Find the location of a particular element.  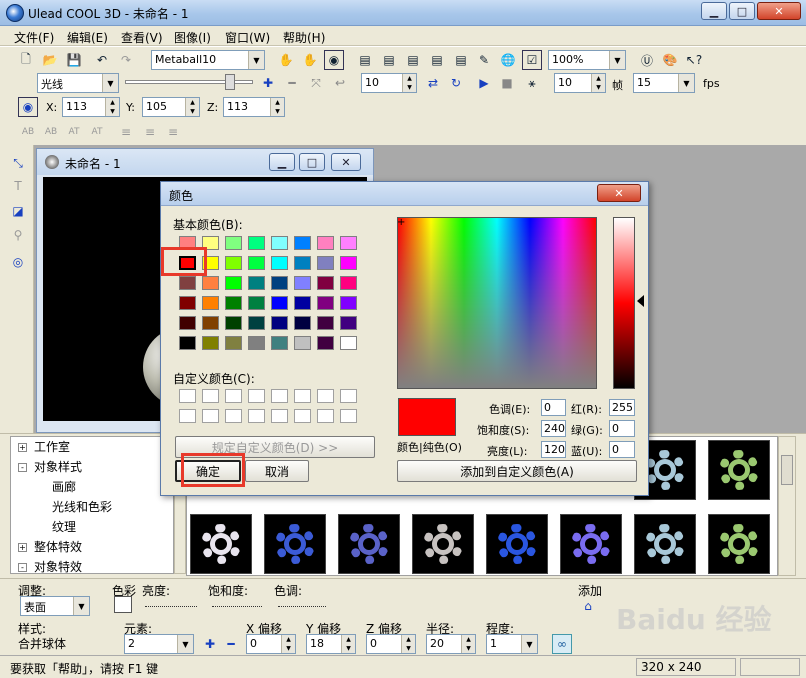

degree-combo: 1 ▼ is located at coordinates (512, 644).